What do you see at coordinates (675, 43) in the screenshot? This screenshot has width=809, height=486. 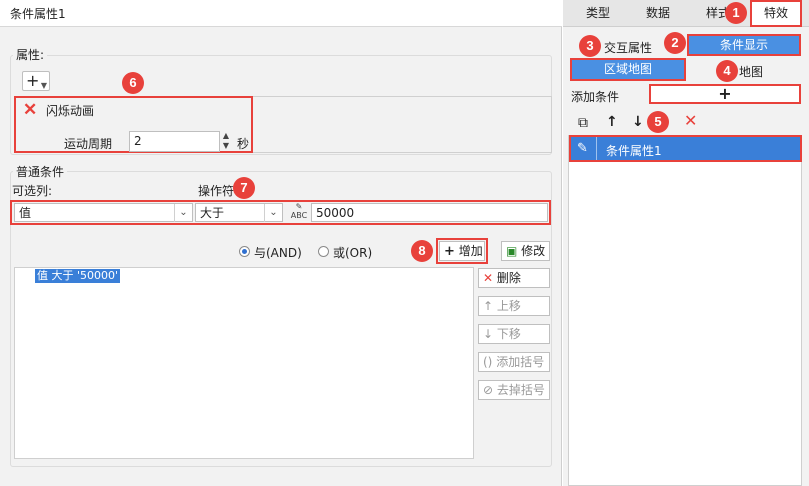 I see `callout-2: 2` at bounding box center [675, 43].